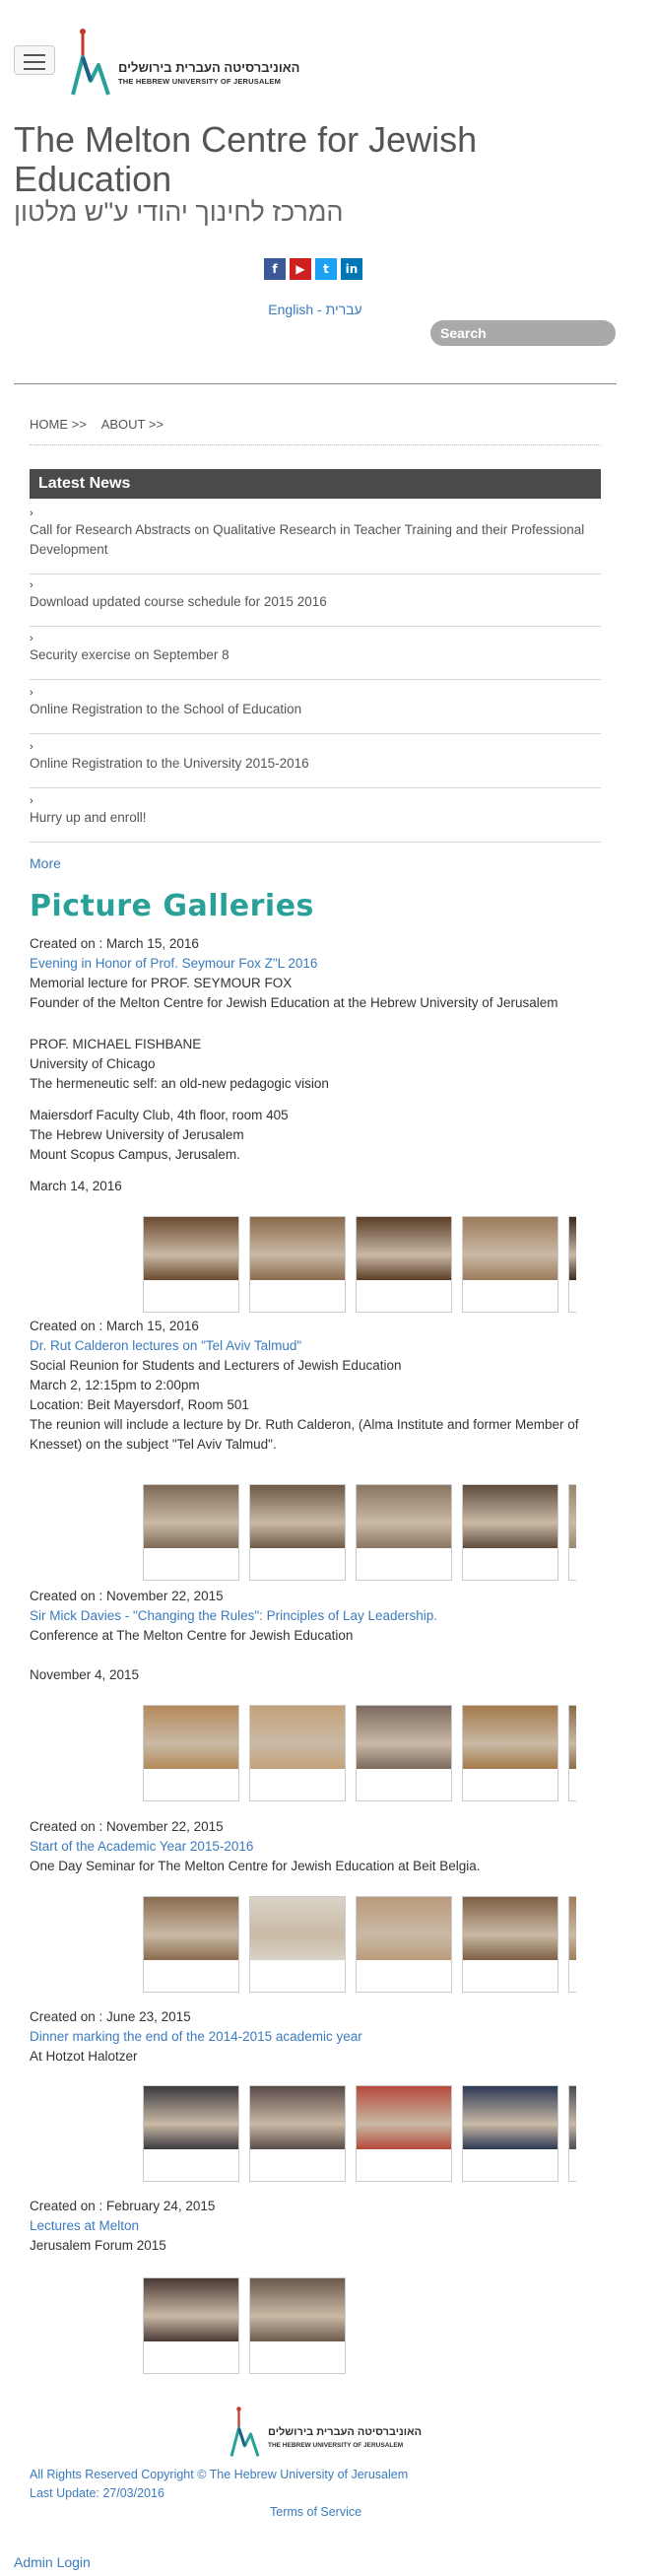 The width and height of the screenshot is (655, 2576). What do you see at coordinates (114, 1326) in the screenshot?
I see `gallery-created-date: Created on : March 15, 2016` at bounding box center [114, 1326].